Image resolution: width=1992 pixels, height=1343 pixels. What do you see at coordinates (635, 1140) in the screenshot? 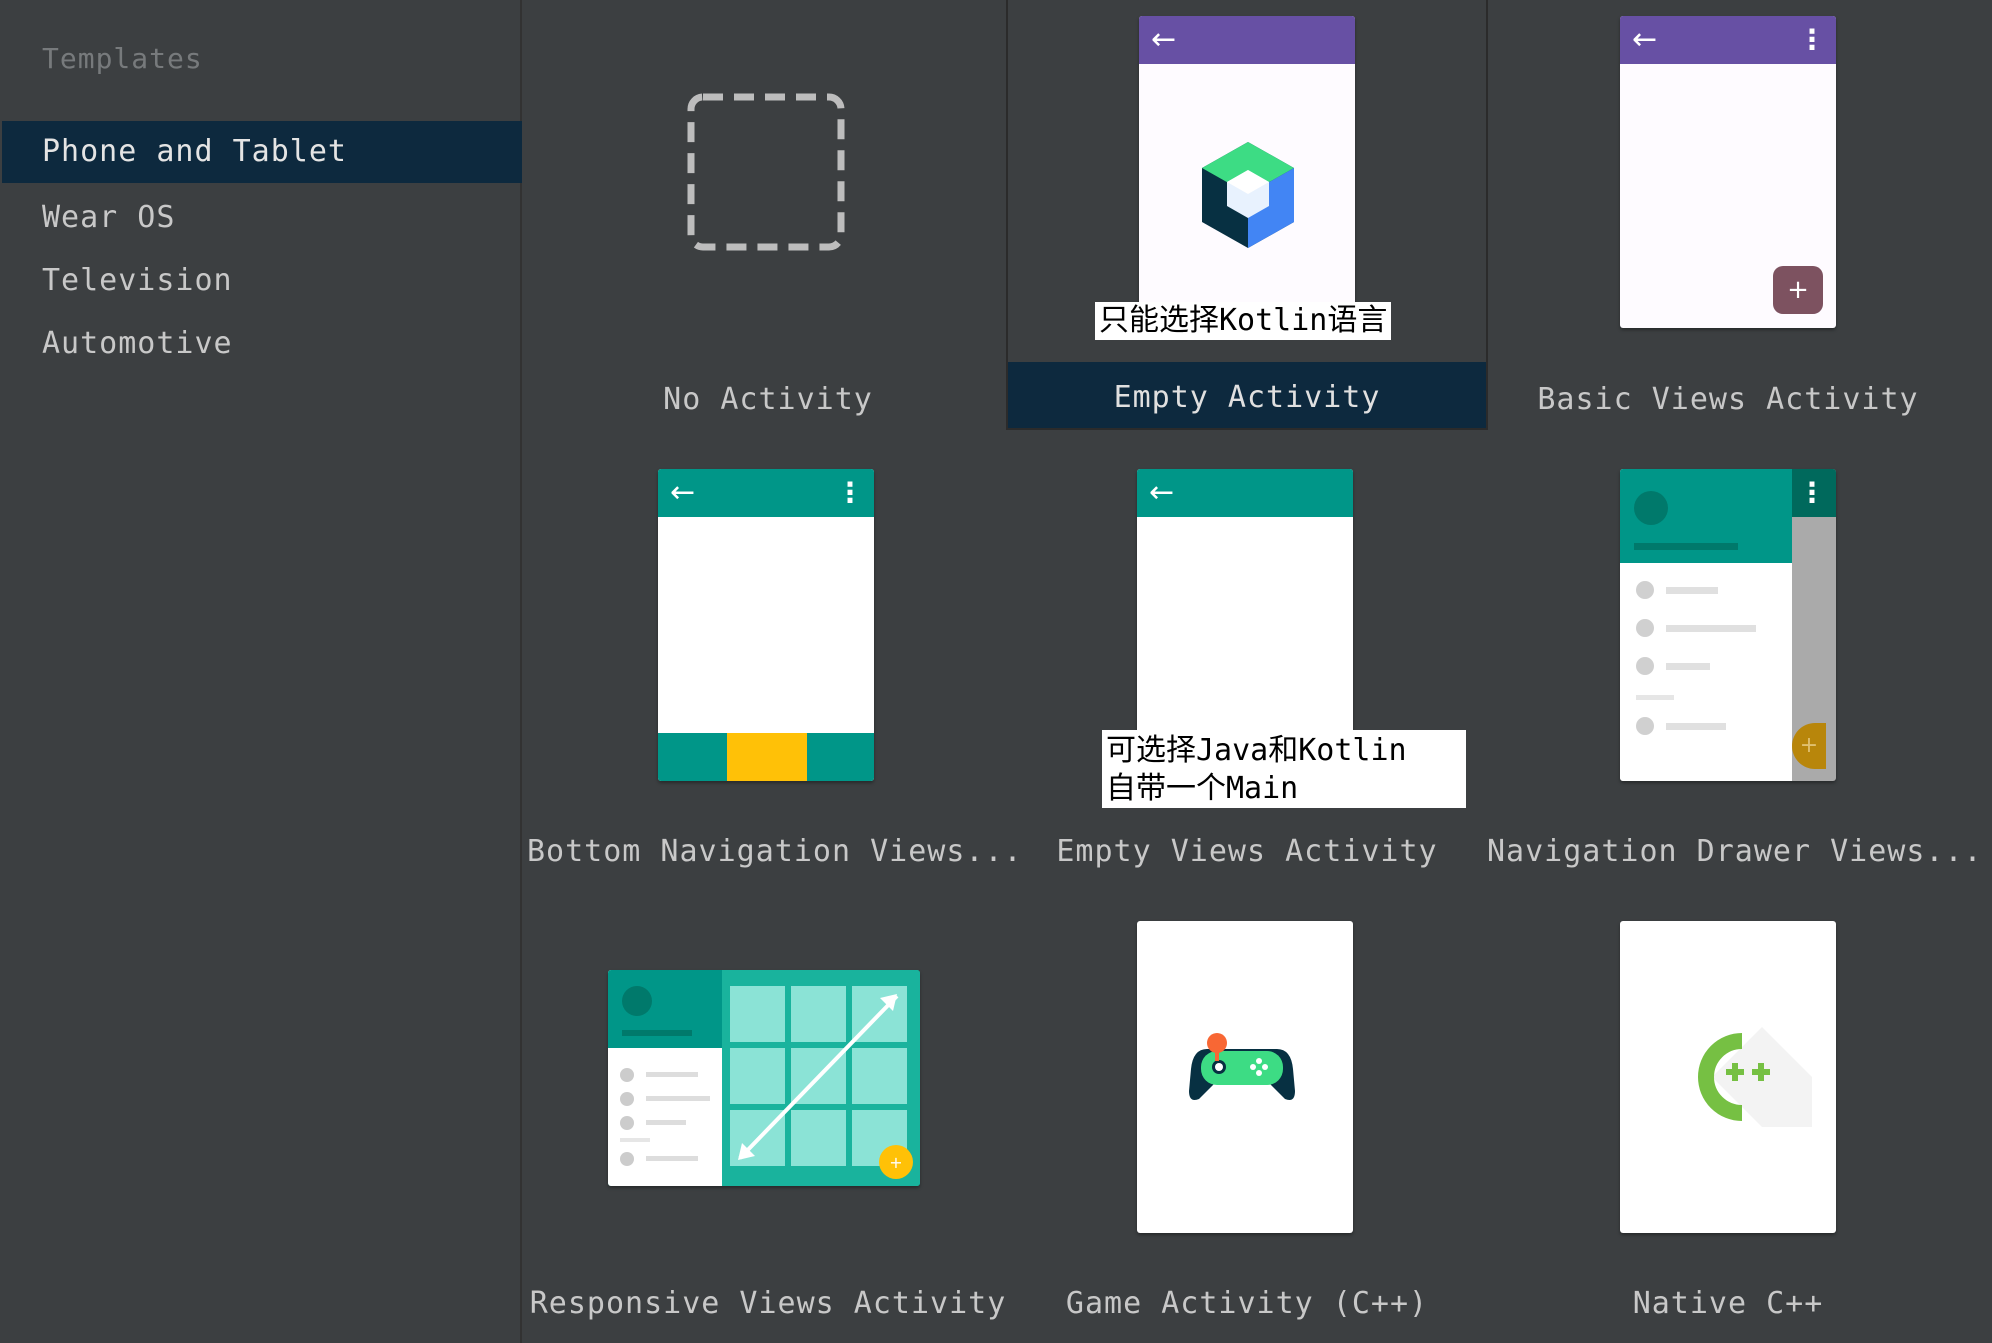
I see `list-divider` at bounding box center [635, 1140].